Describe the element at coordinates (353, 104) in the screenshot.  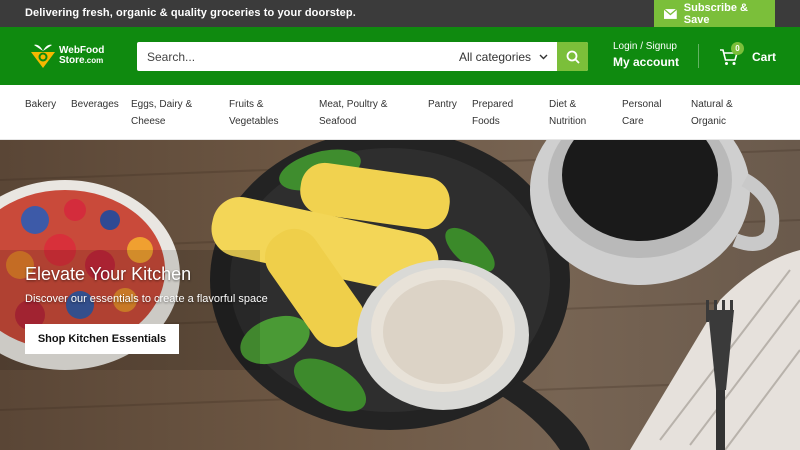
I see `nav-label: Meat, Poultry &` at that location.